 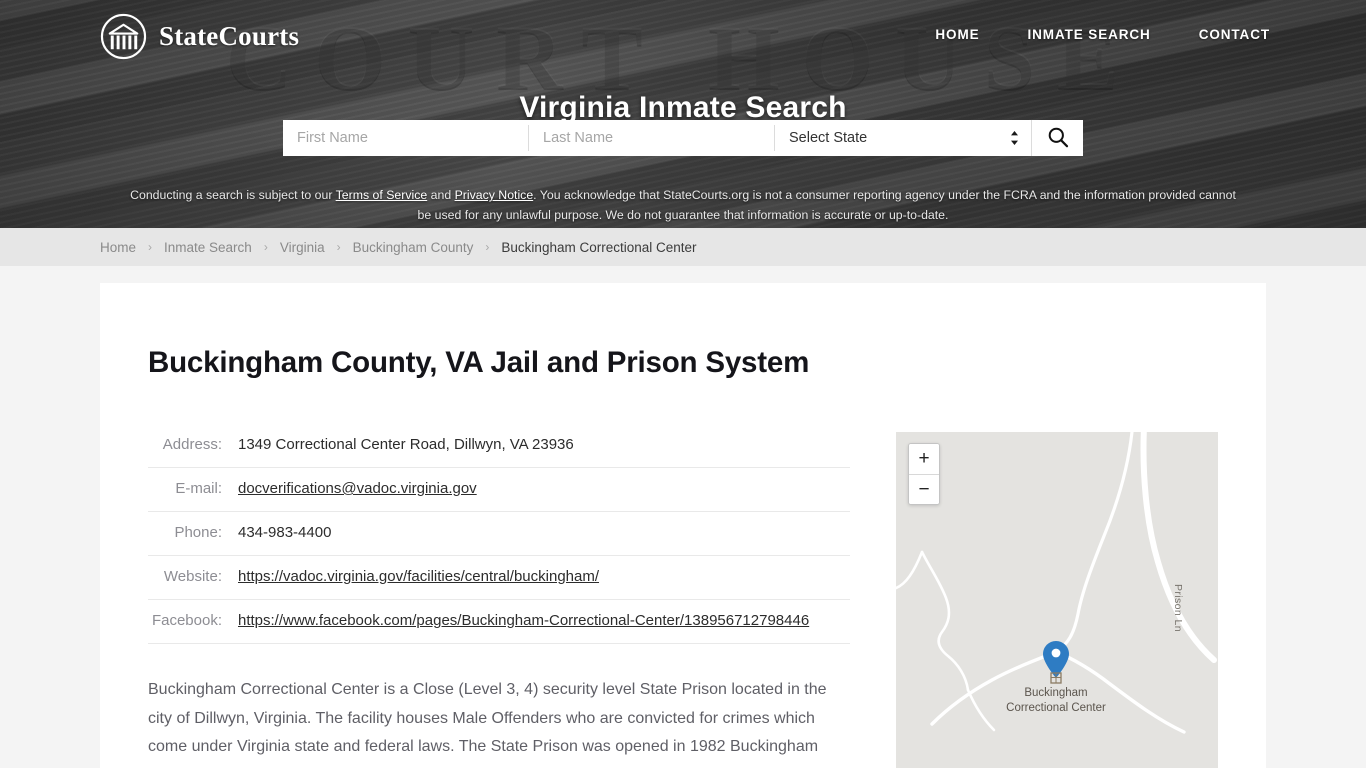 What do you see at coordinates (233, 195) in the screenshot?
I see `disclaimer-part-1: Conducting a search is subject to our` at bounding box center [233, 195].